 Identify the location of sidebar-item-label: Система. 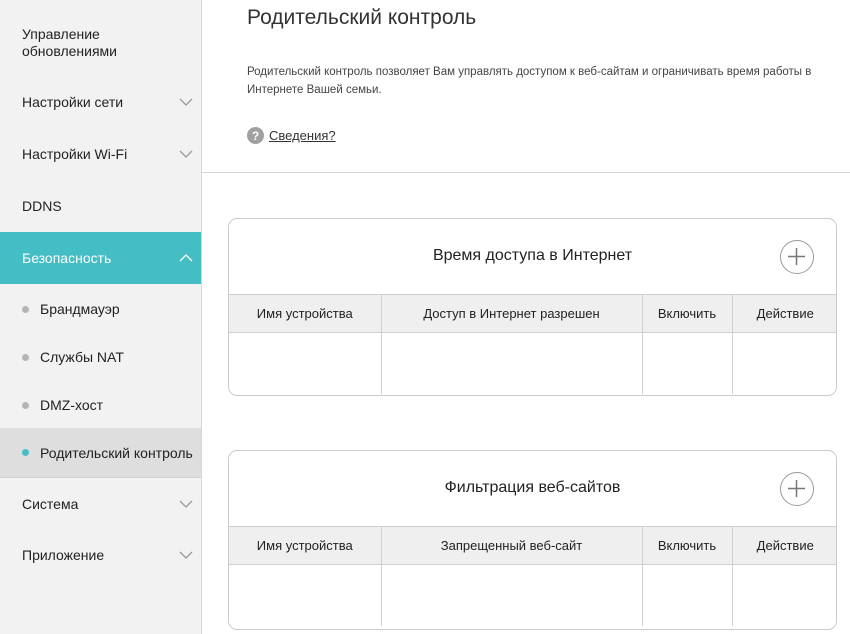
(50, 504).